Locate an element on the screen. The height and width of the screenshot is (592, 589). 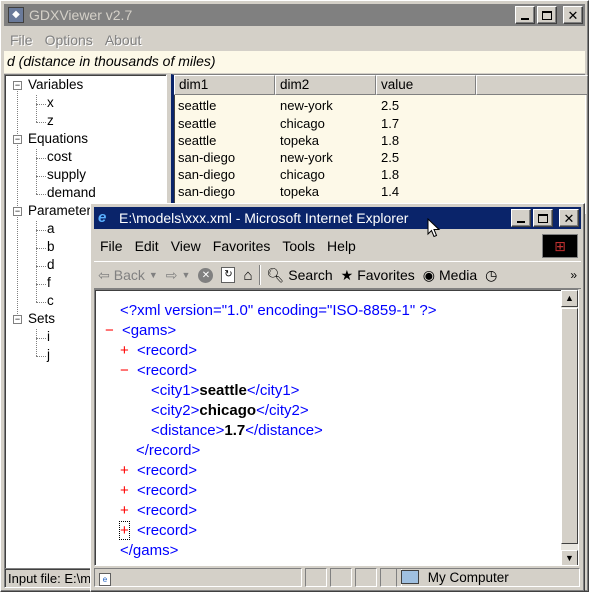
history-button: ◷ is located at coordinates (491, 275).